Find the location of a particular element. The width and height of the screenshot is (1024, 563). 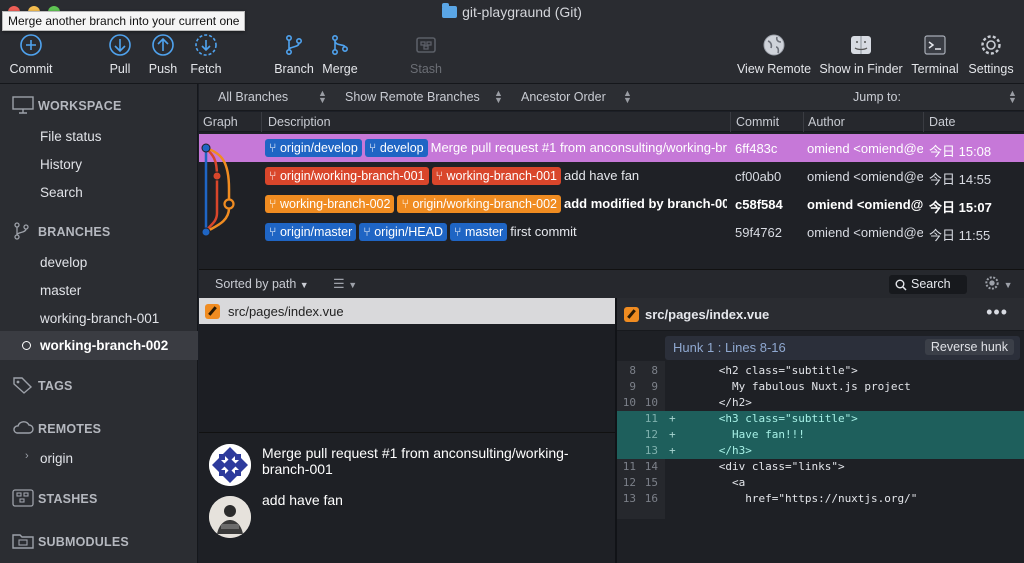

settings-button: Settings is located at coordinates (991, 54).